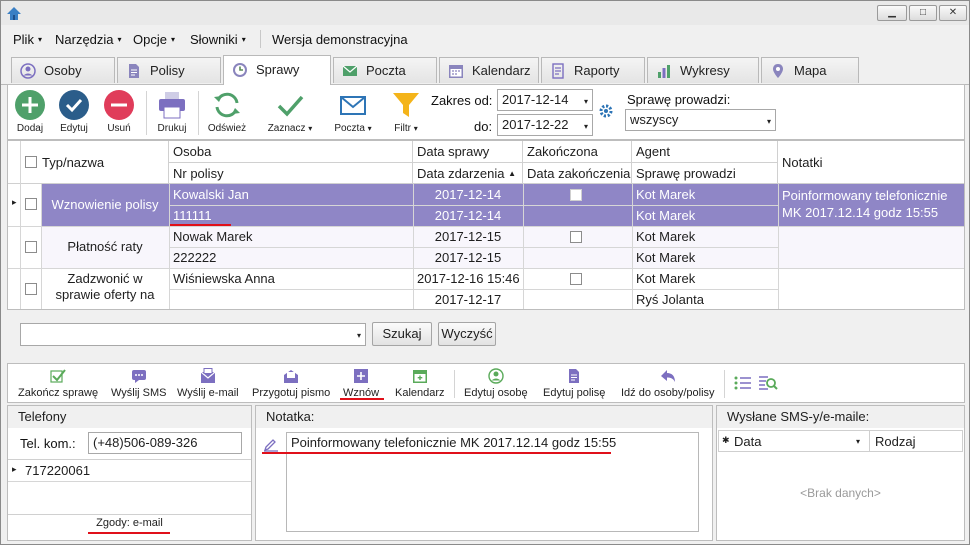 This screenshot has height=545, width=970. Describe the element at coordinates (577, 173) in the screenshot. I see `header-done-date: Data zakończenia` at that location.